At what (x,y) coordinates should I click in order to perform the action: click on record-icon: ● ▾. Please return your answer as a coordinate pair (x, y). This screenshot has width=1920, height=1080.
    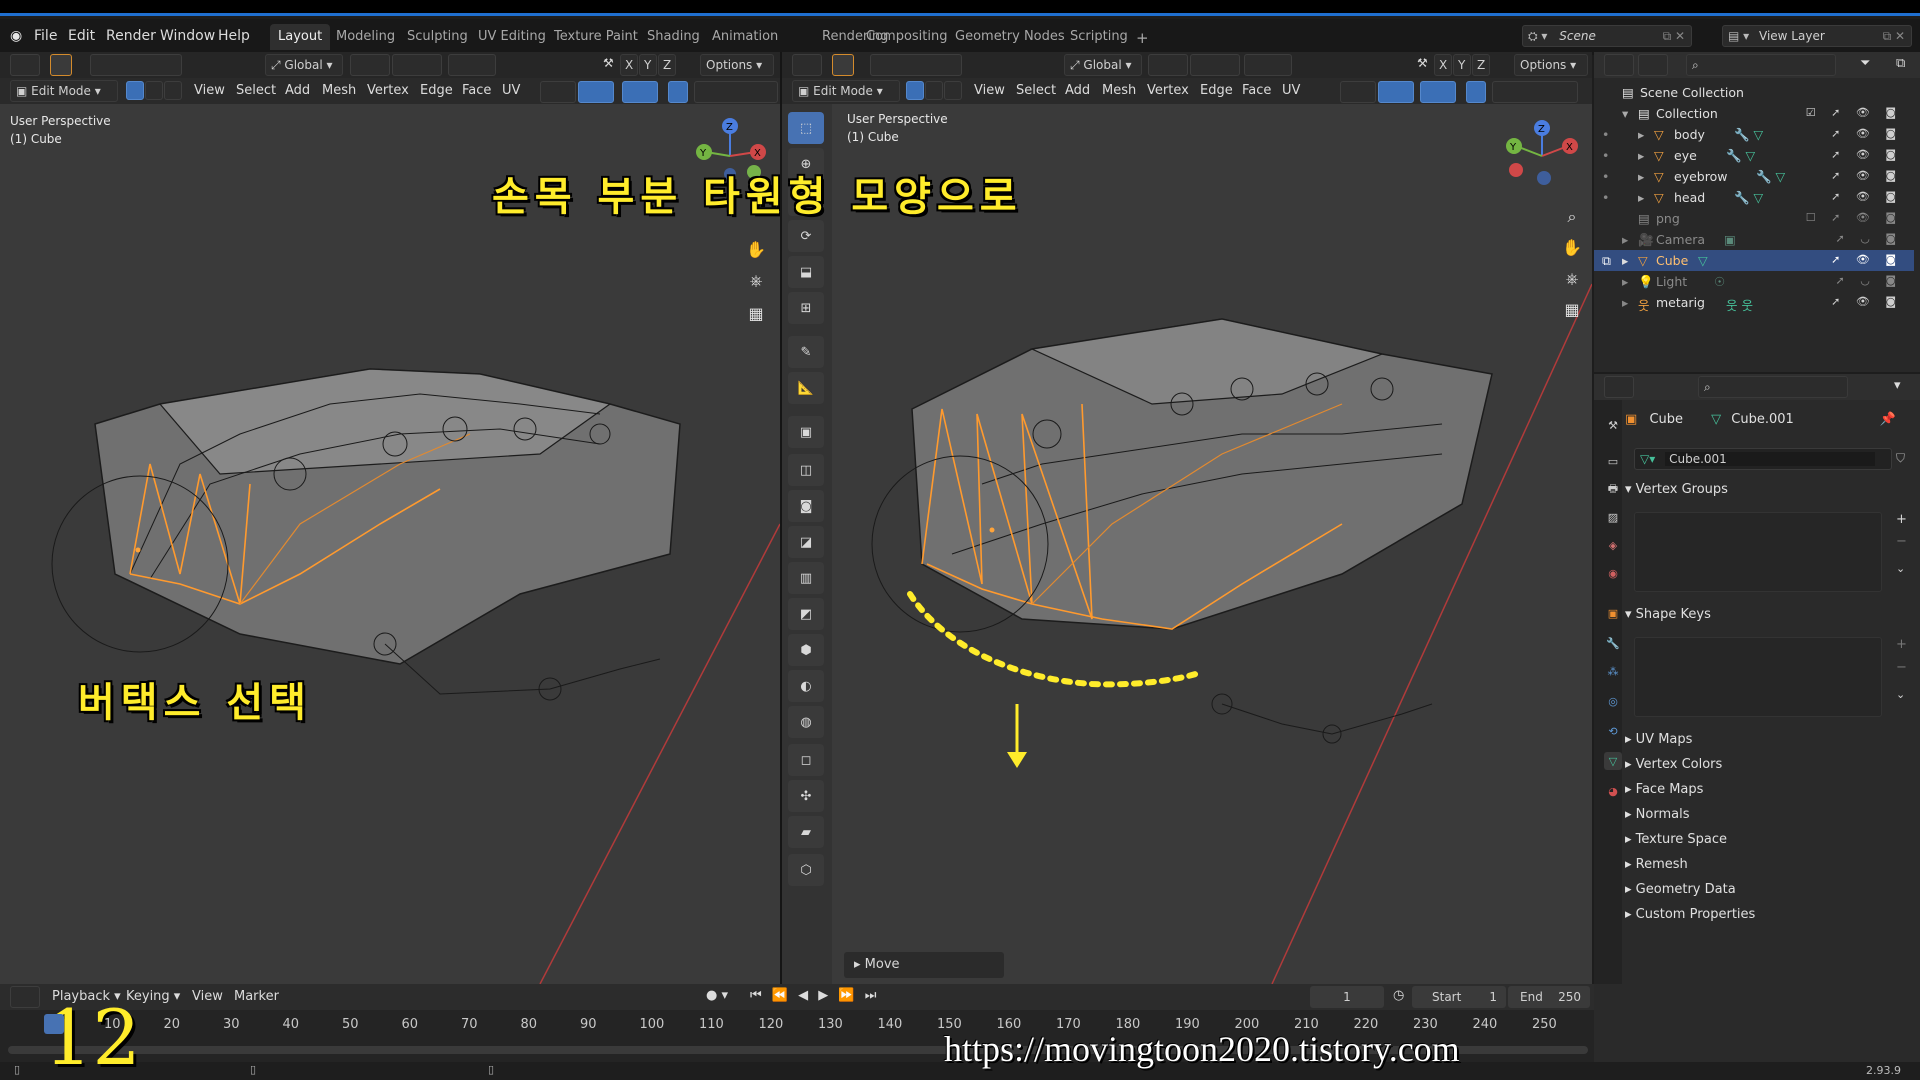
    Looking at the image, I should click on (717, 995).